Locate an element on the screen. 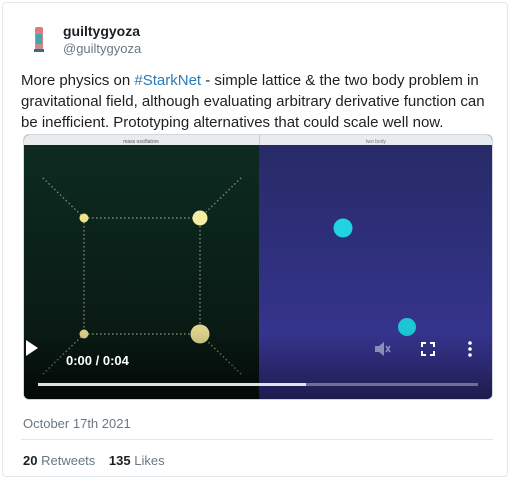  video-title-bar is located at coordinates (258, 140).